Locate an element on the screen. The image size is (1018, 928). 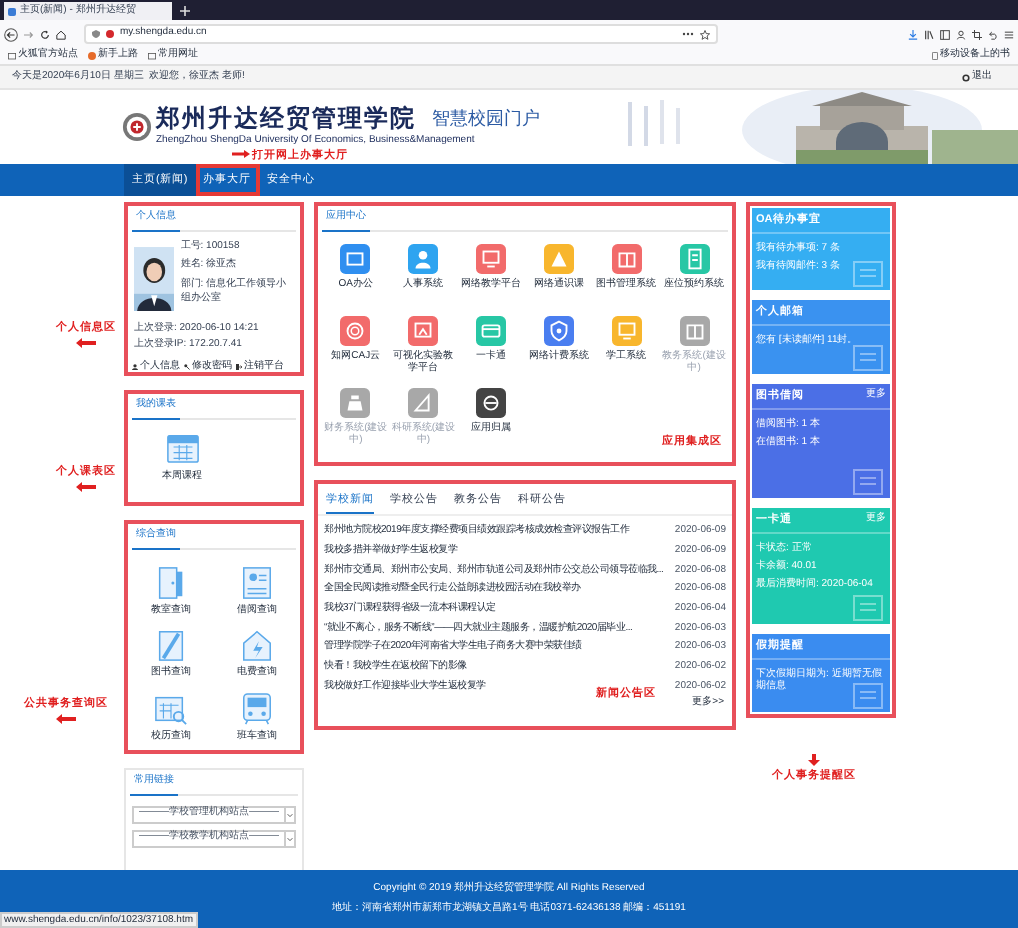
star-icon is located at coordinates (705, 34).